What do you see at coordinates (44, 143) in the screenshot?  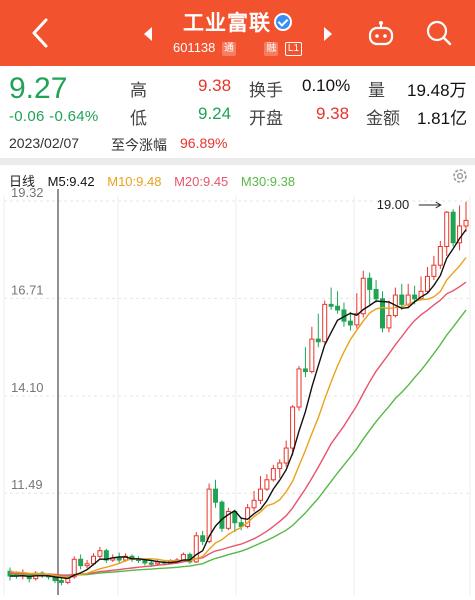 I see `quote-date: 2023/02/07` at bounding box center [44, 143].